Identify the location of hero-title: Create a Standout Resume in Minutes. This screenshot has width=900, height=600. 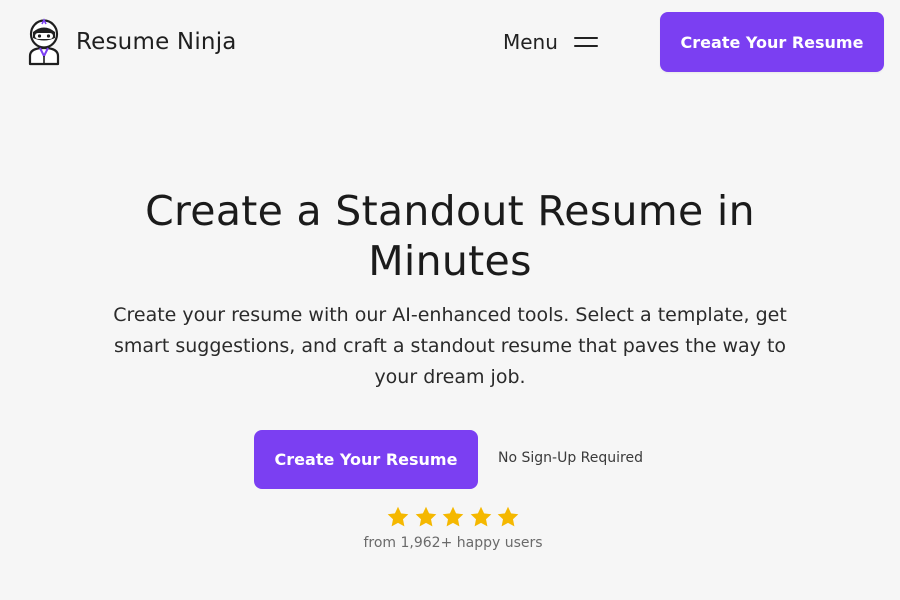
(450, 236).